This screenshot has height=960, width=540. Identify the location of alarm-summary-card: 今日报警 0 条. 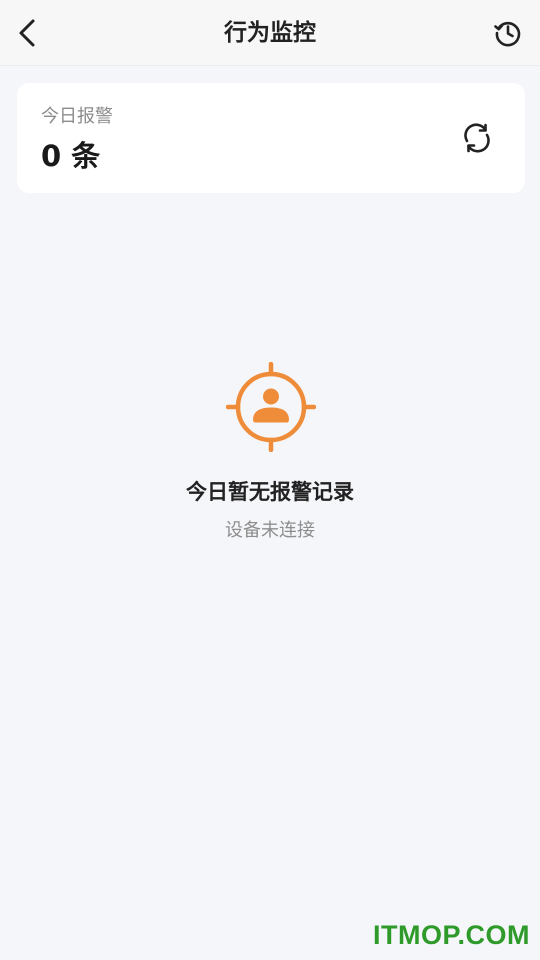
(271, 138).